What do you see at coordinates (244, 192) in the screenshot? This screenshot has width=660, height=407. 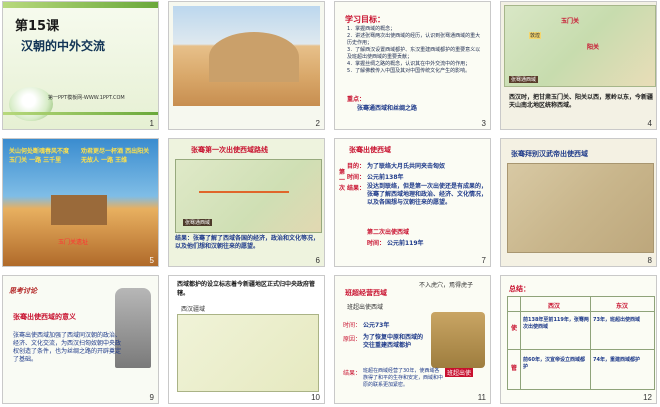 I see `route-line` at bounding box center [244, 192].